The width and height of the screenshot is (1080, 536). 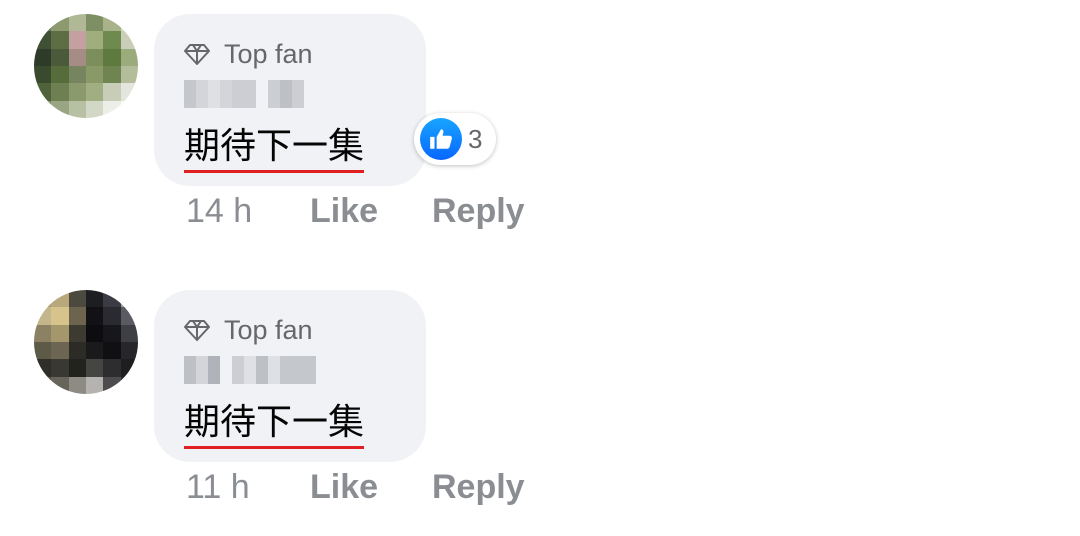 I want to click on reaction-count: 3, so click(x=455, y=139).